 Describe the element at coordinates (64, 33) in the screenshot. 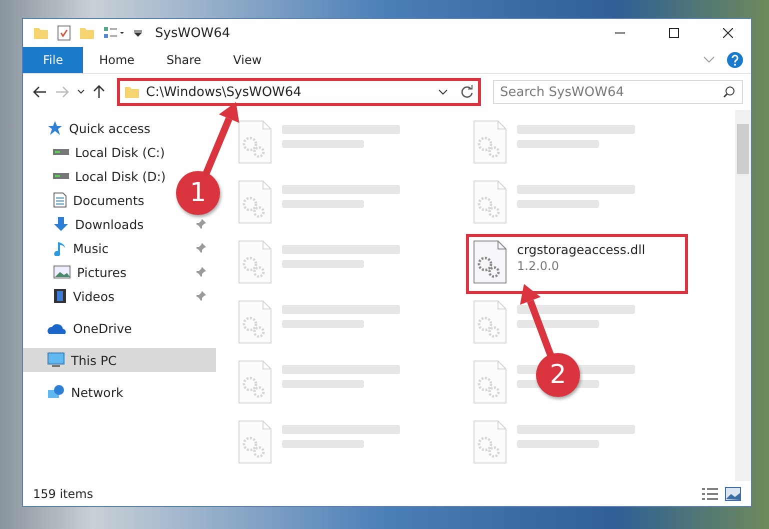

I see `properties-icon` at that location.